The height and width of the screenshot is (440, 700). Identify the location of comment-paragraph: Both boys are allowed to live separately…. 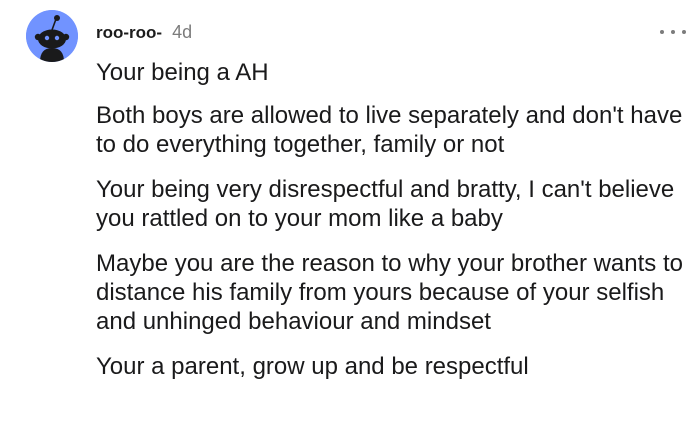
(389, 130).